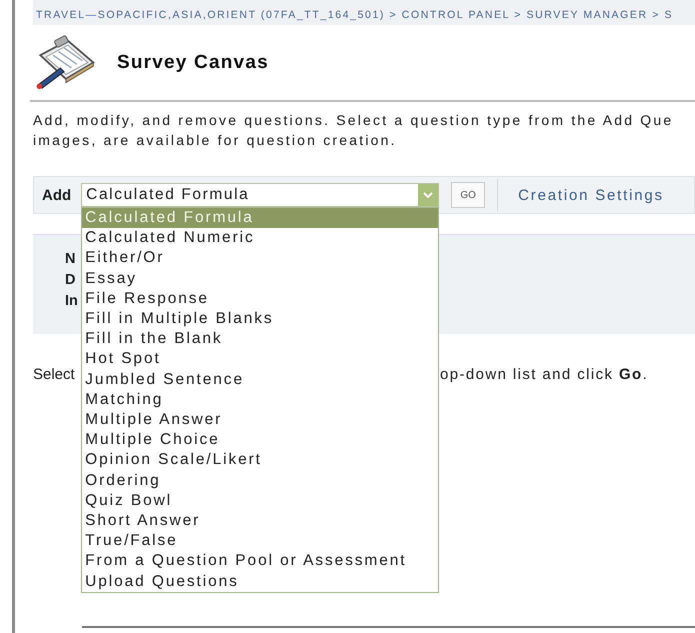 The width and height of the screenshot is (695, 633). I want to click on dropdown-option: Fill in the Blank, so click(260, 339).